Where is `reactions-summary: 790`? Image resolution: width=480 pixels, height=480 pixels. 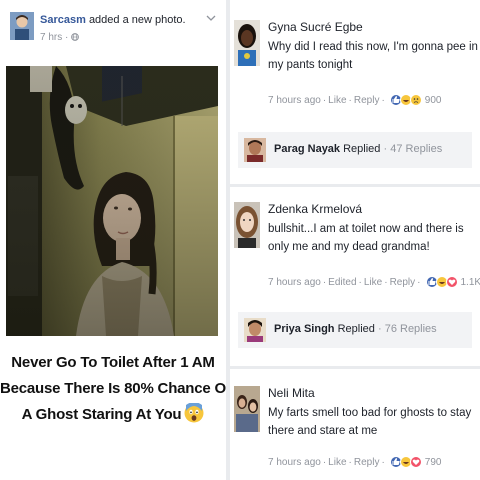
reactions-summary: 790 is located at coordinates (415, 462).